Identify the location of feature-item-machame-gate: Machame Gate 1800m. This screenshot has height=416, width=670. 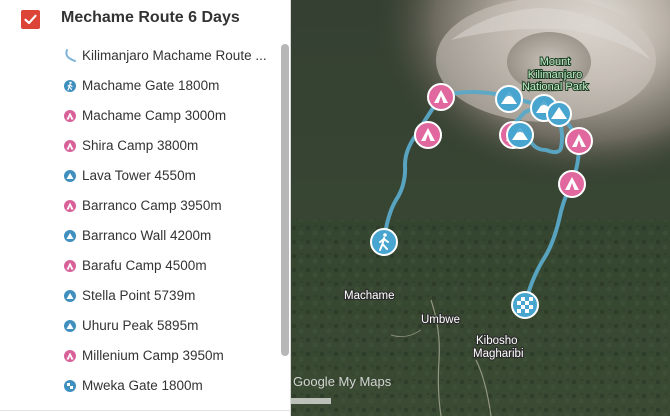
(140, 87).